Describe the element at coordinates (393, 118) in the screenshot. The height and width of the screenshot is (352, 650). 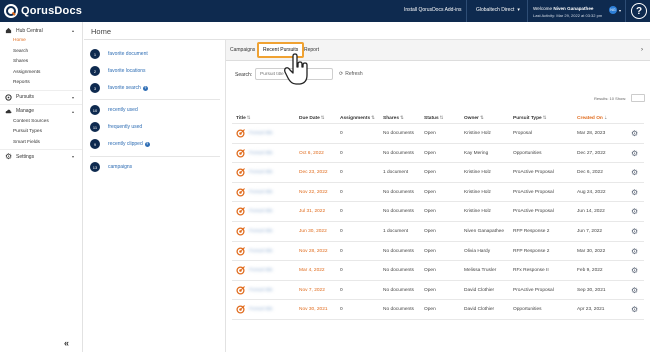
I see `column-header-shares: Shares⇅` at that location.